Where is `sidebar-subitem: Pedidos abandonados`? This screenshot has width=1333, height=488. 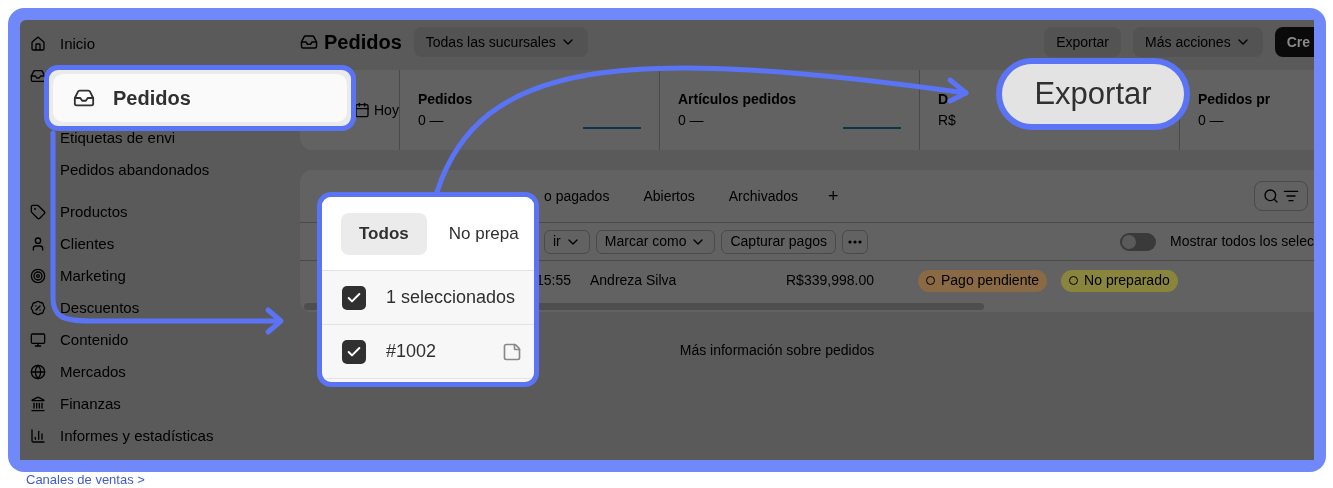 sidebar-subitem: Pedidos abandonados is located at coordinates (135, 170).